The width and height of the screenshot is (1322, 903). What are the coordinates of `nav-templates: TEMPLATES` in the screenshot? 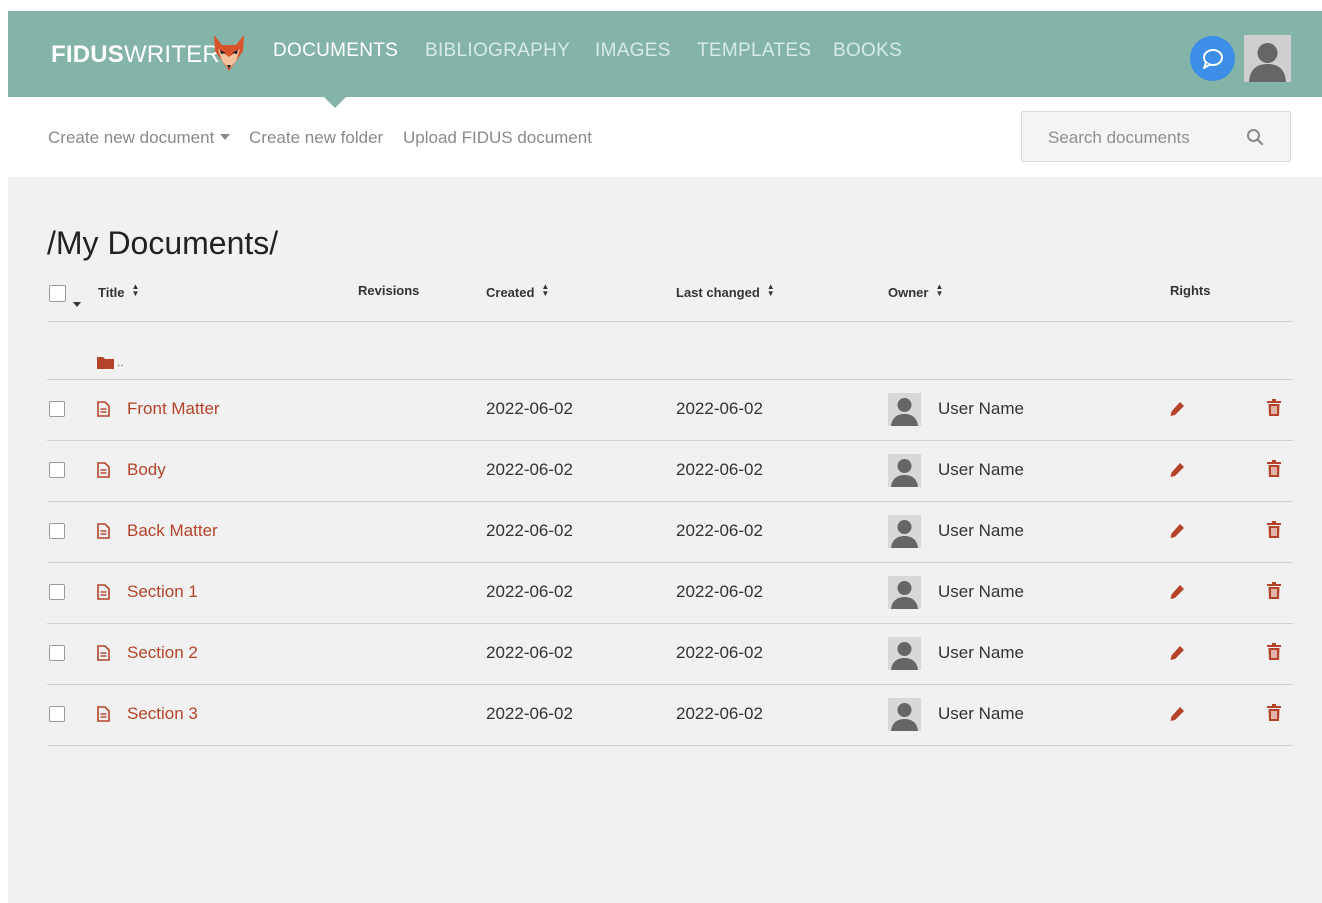 It's located at (754, 51).